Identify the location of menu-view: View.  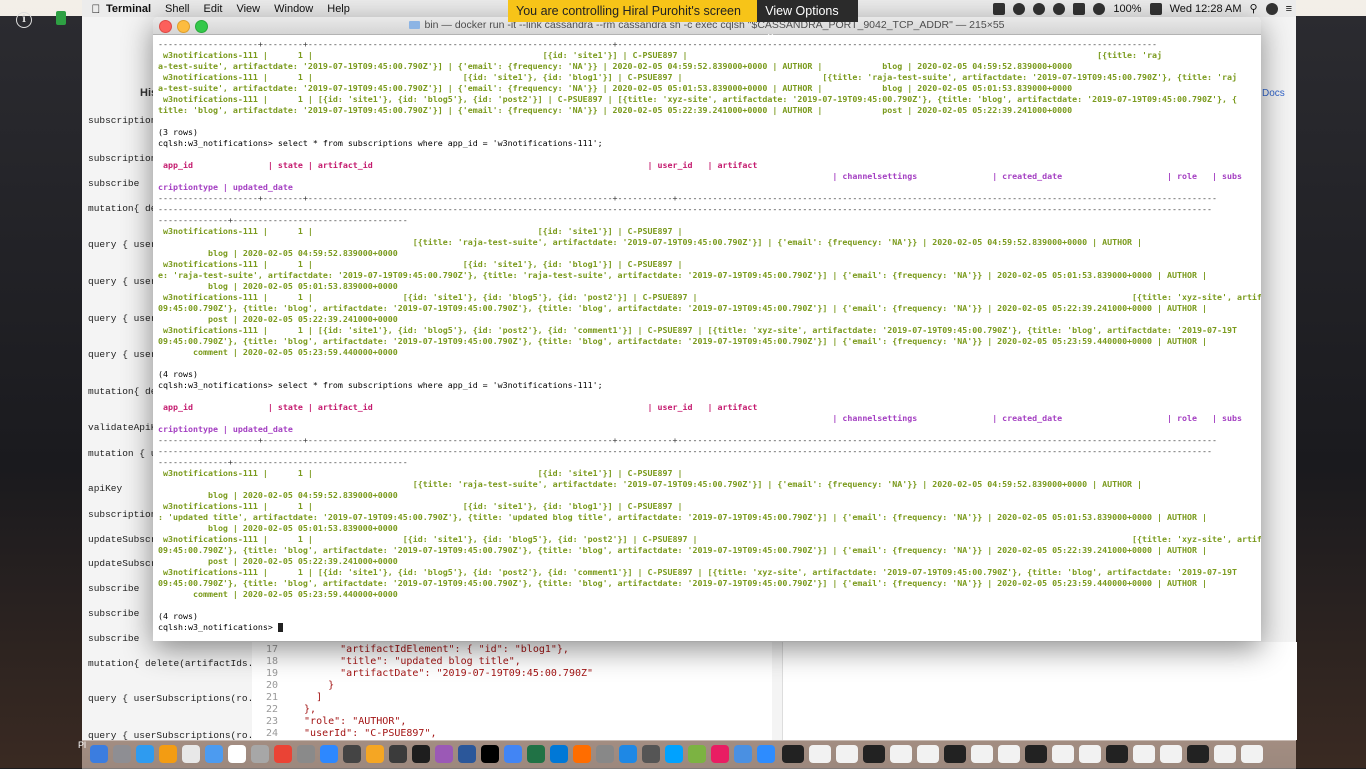
(248, 9).